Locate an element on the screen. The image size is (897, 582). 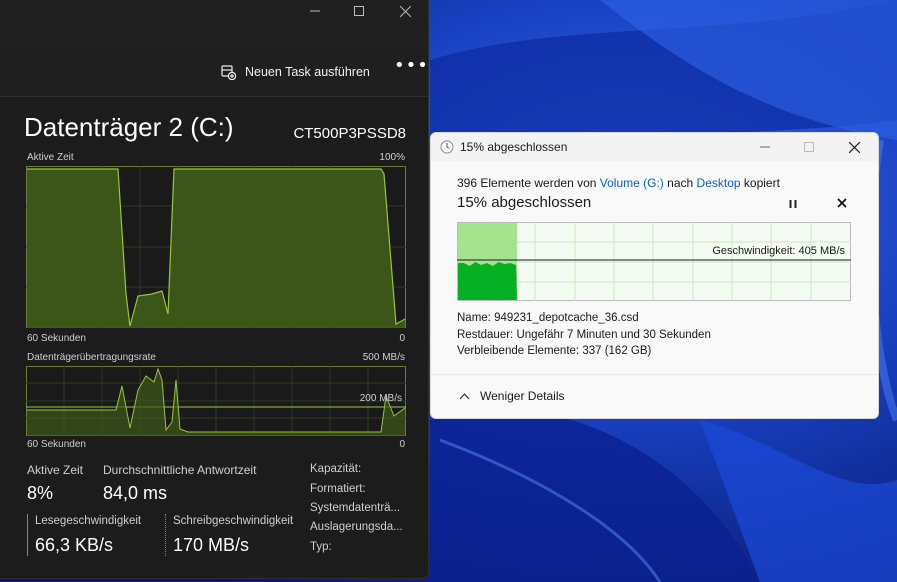
maximize-button is located at coordinates (359, 11).